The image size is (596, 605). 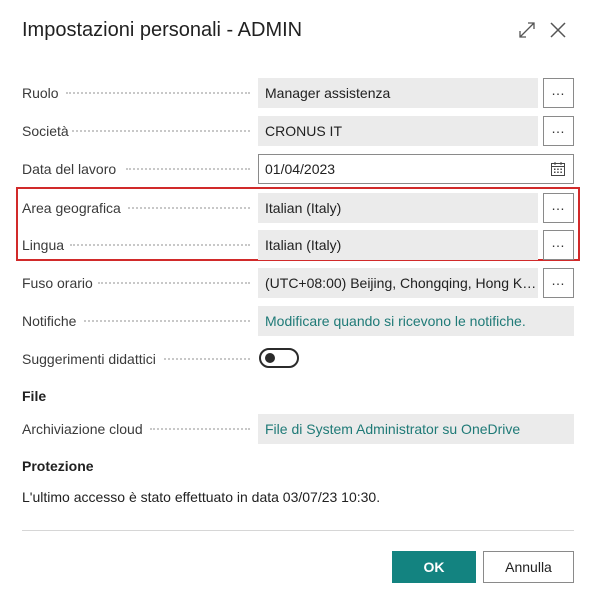 What do you see at coordinates (558, 169) in the screenshot?
I see `calendar-icon` at bounding box center [558, 169].